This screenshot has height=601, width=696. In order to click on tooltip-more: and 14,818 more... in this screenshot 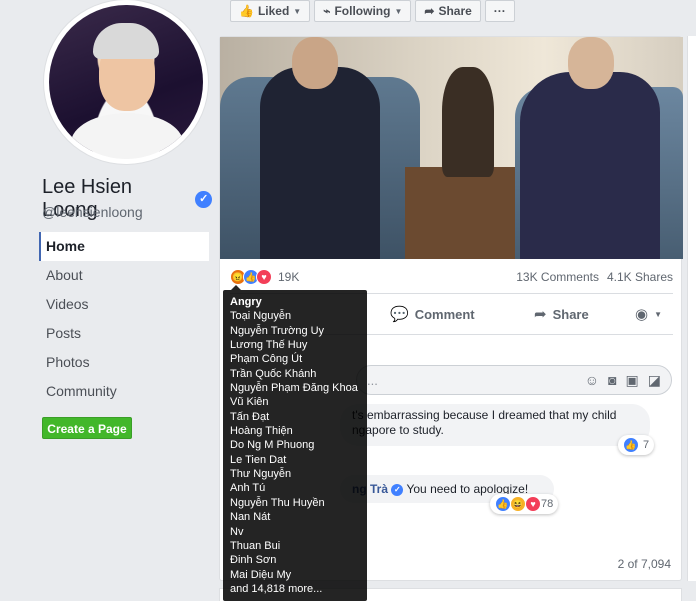, I will do `click(276, 588)`.